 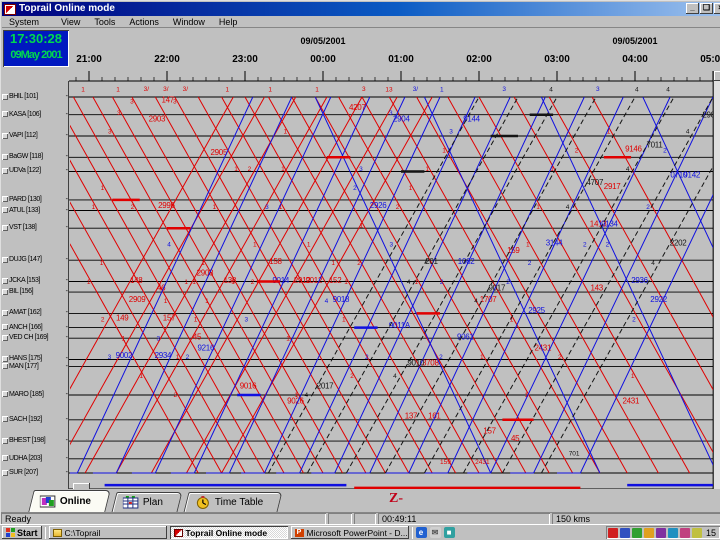 I want to click on tab-online: Online, so click(x=69, y=501).